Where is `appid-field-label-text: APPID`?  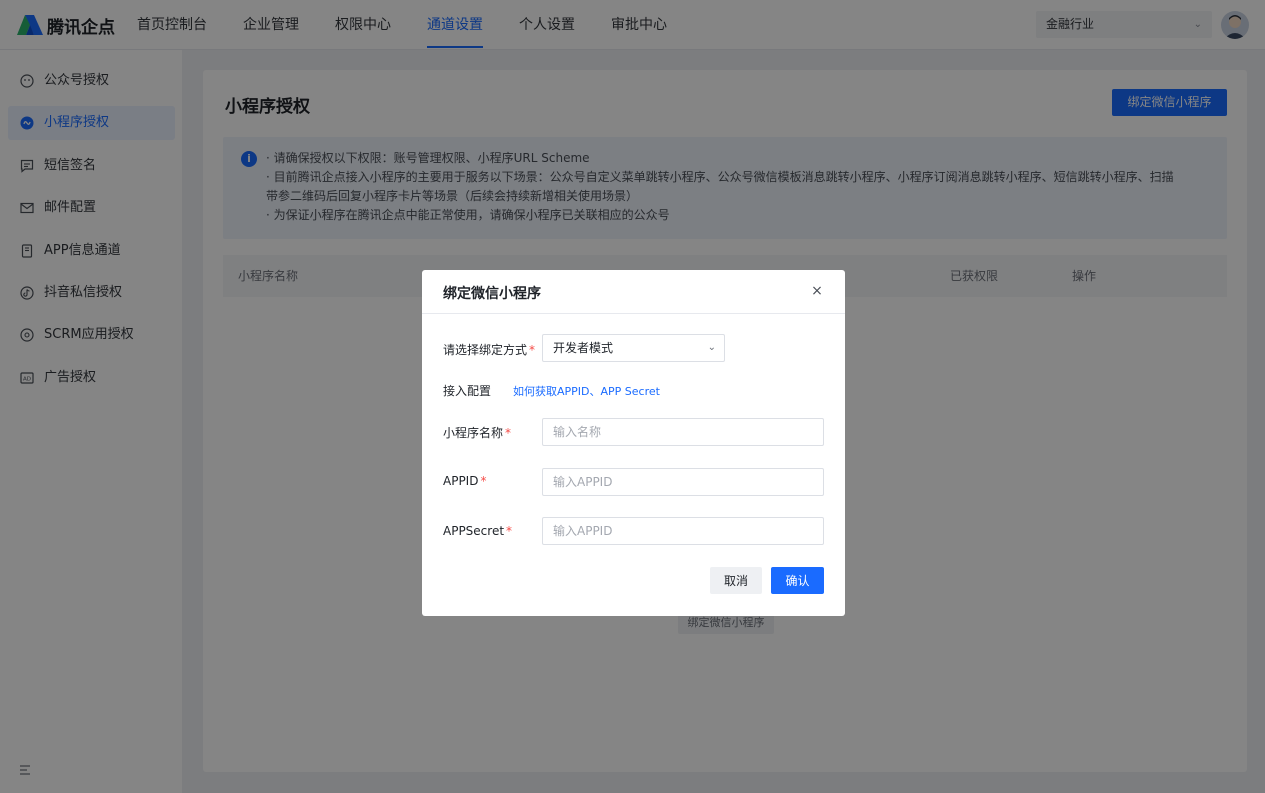
appid-field-label-text: APPID is located at coordinates (461, 481).